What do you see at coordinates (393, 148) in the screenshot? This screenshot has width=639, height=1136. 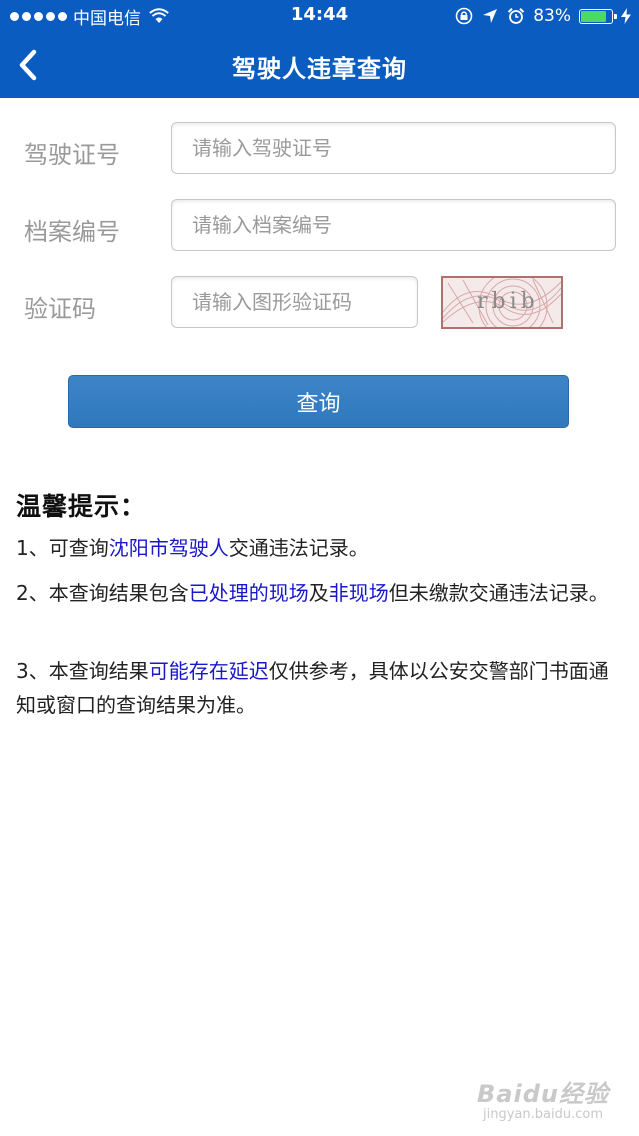 I see `license-number-input` at bounding box center [393, 148].